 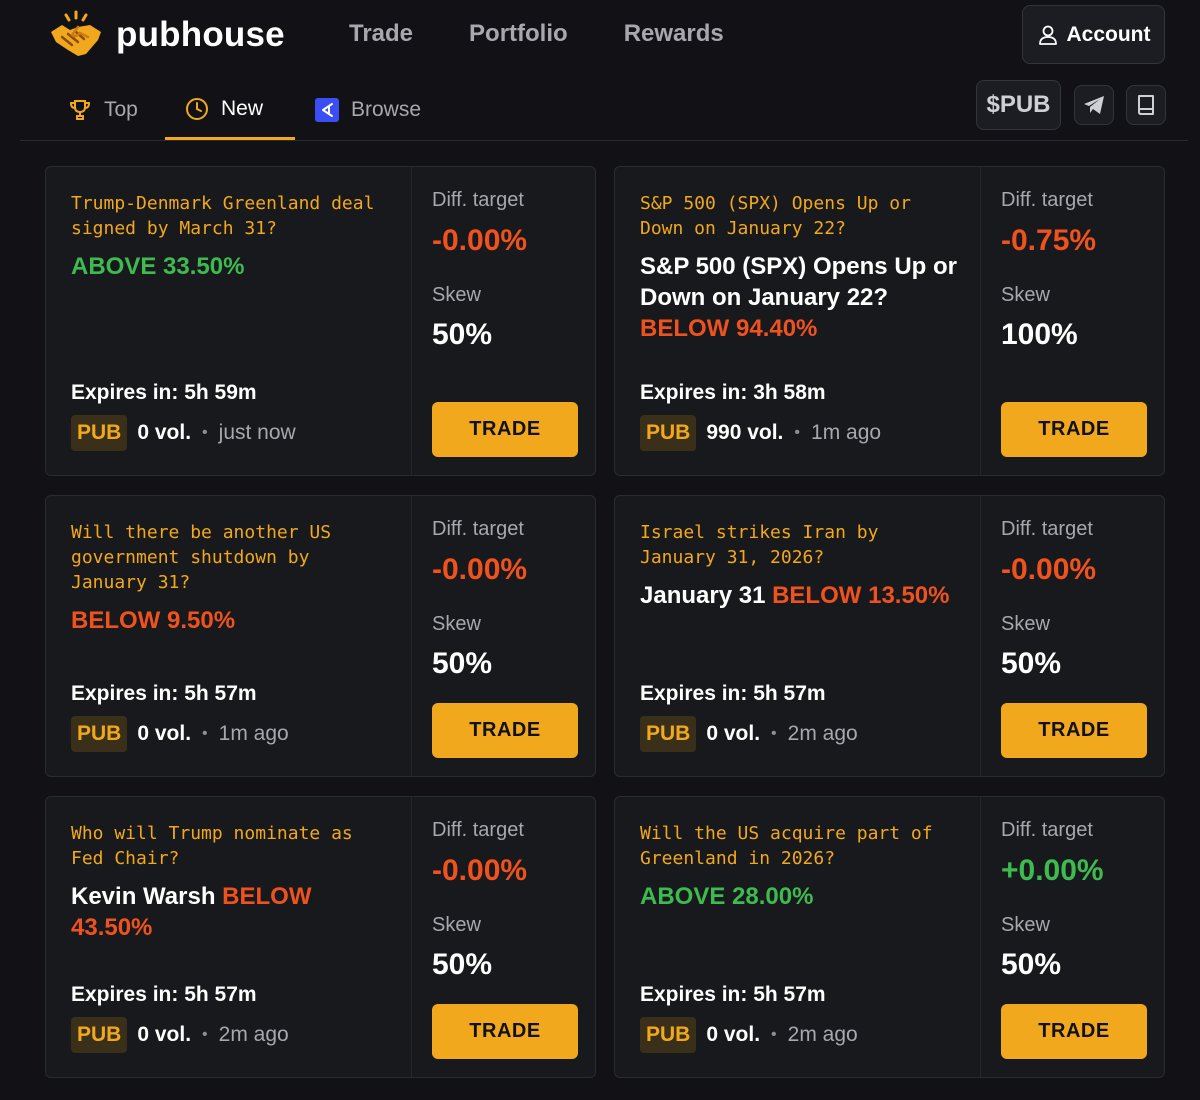 What do you see at coordinates (381, 34) in the screenshot?
I see `nav-trade: Trade` at bounding box center [381, 34].